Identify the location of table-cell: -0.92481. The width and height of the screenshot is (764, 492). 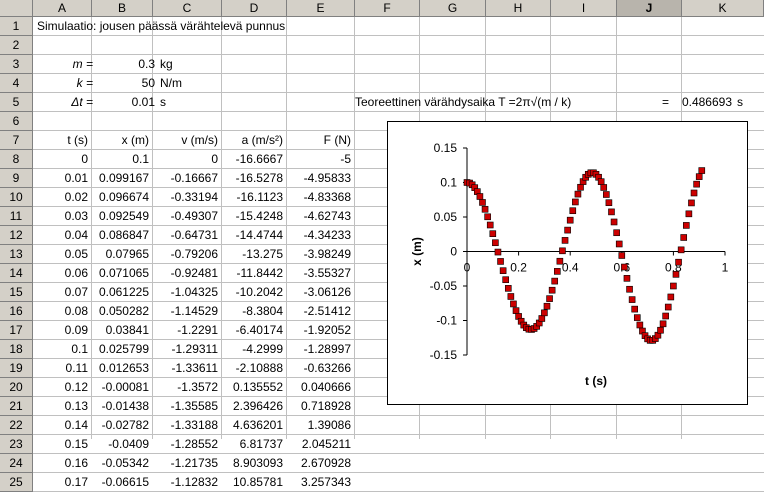
(185, 273).